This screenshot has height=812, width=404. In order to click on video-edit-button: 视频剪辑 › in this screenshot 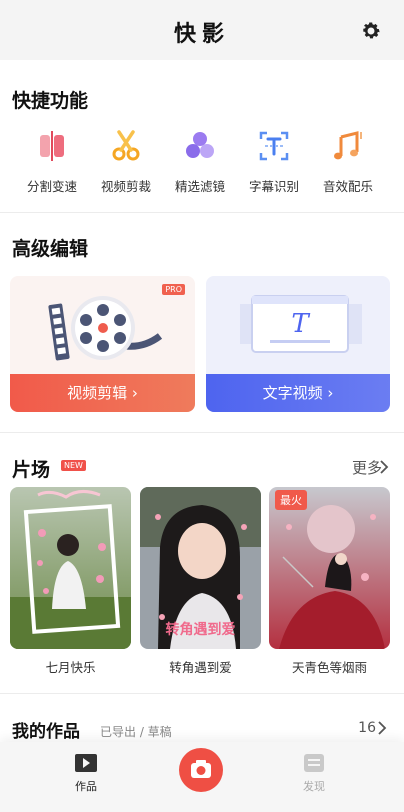, I will do `click(102, 393)`.